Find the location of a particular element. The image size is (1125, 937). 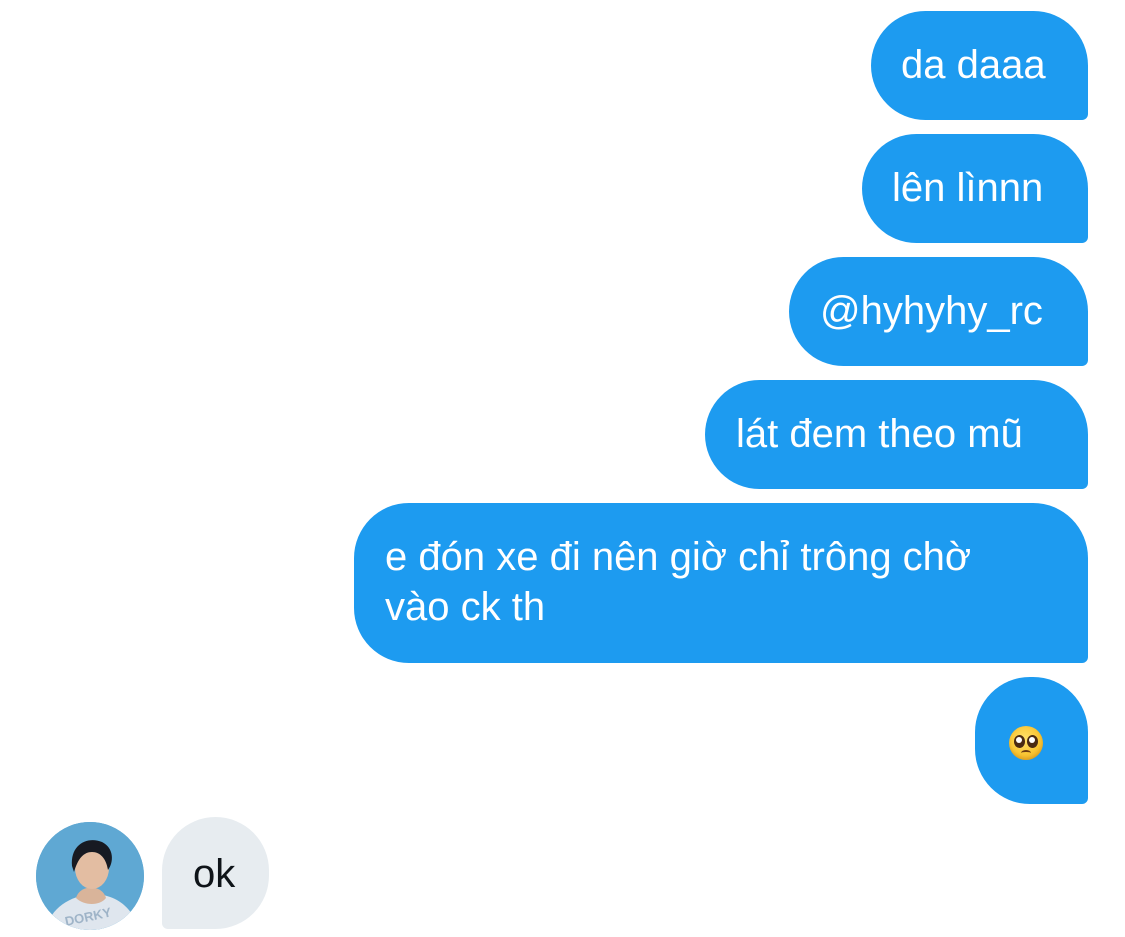

message-bubble-sent: @hyhyhy_rc is located at coordinates (938, 311).